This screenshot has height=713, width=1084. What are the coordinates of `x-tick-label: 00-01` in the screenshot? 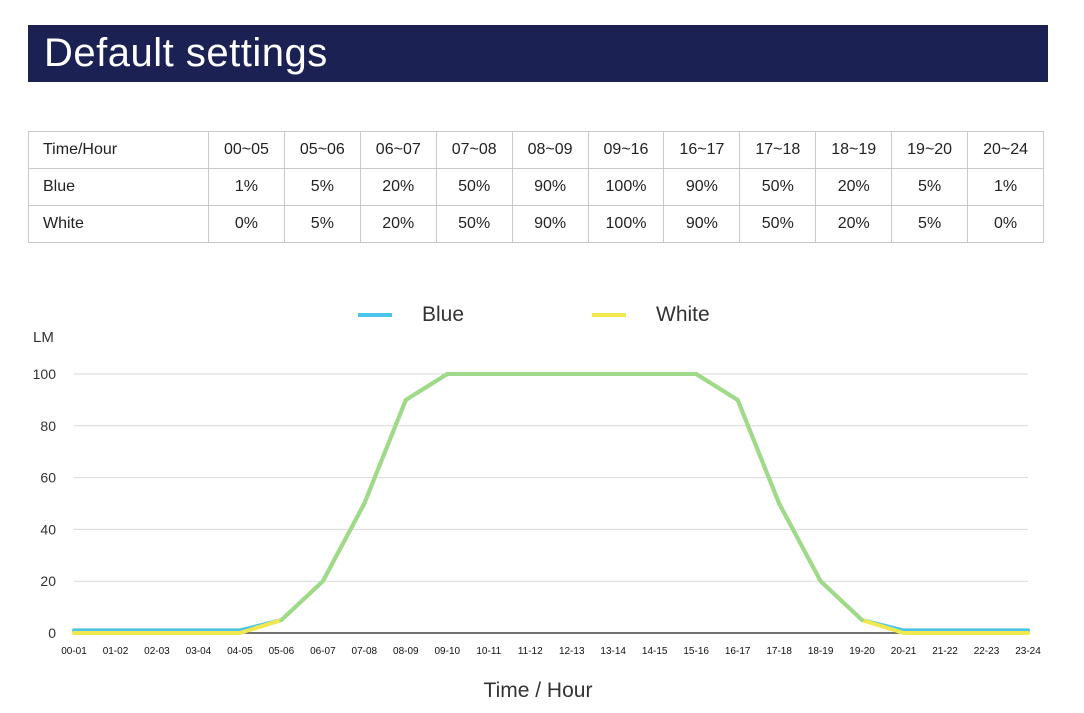 It's located at (74, 651).